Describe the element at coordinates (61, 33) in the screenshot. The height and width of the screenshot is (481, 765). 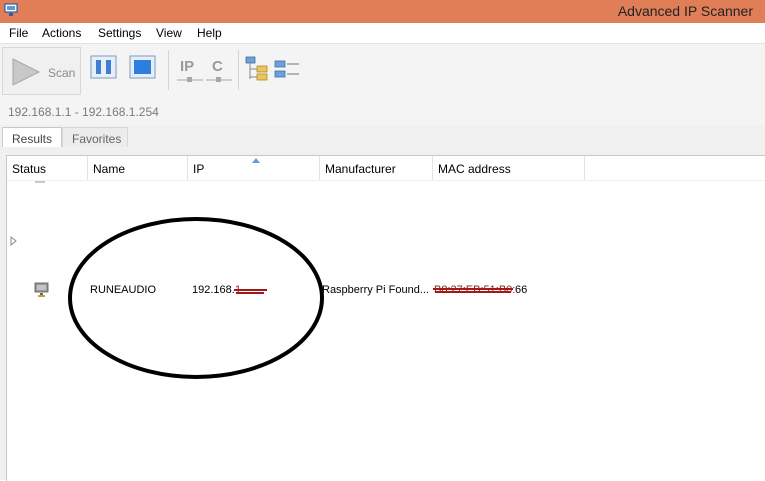
I see `menu-actions: Actions` at that location.